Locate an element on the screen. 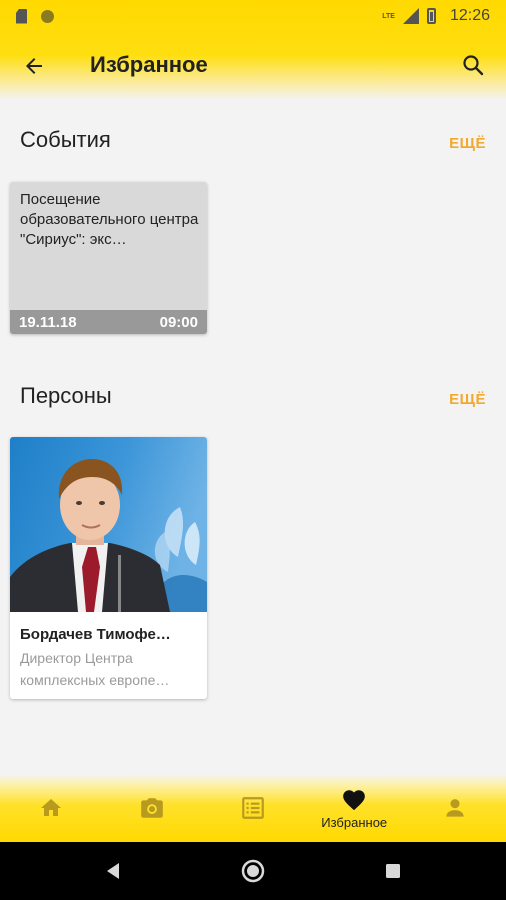 This screenshot has width=506, height=900. event-date: 19.11.18 is located at coordinates (48, 322).